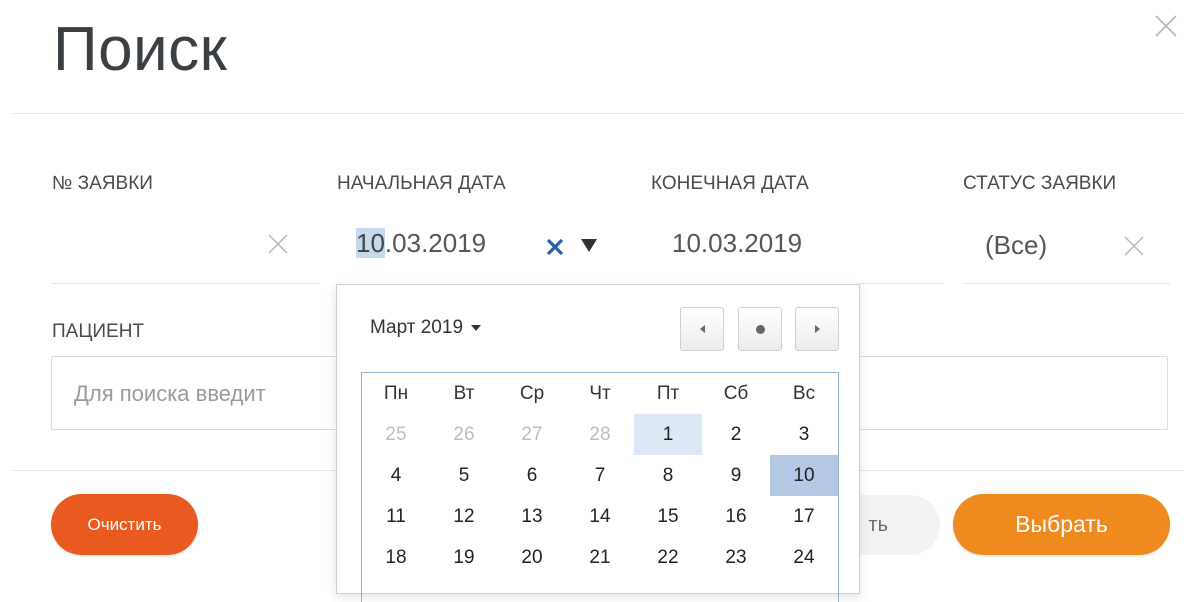 This screenshot has height=602, width=1184. Describe the element at coordinates (668, 475) in the screenshot. I see `calendar-day: 8` at that location.